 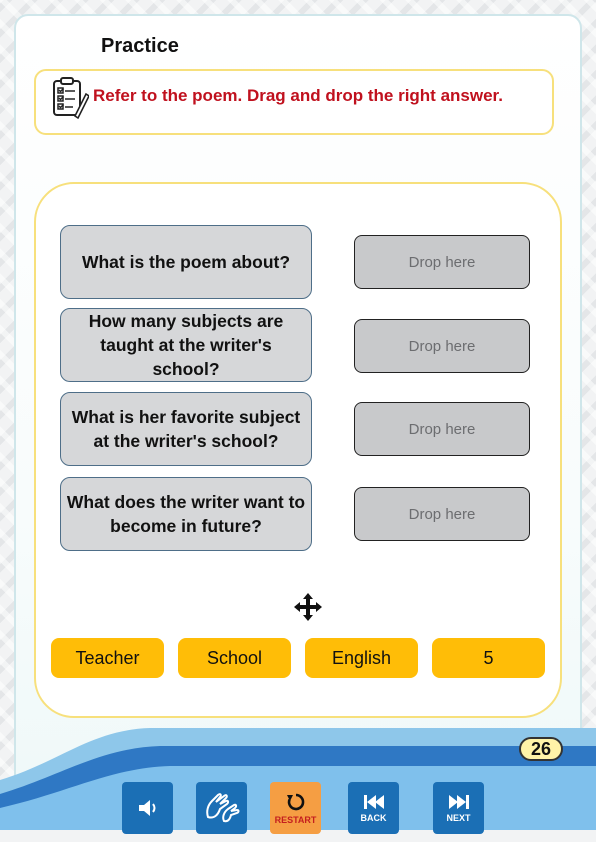 I want to click on speaker-icon, so click(x=146, y=808).